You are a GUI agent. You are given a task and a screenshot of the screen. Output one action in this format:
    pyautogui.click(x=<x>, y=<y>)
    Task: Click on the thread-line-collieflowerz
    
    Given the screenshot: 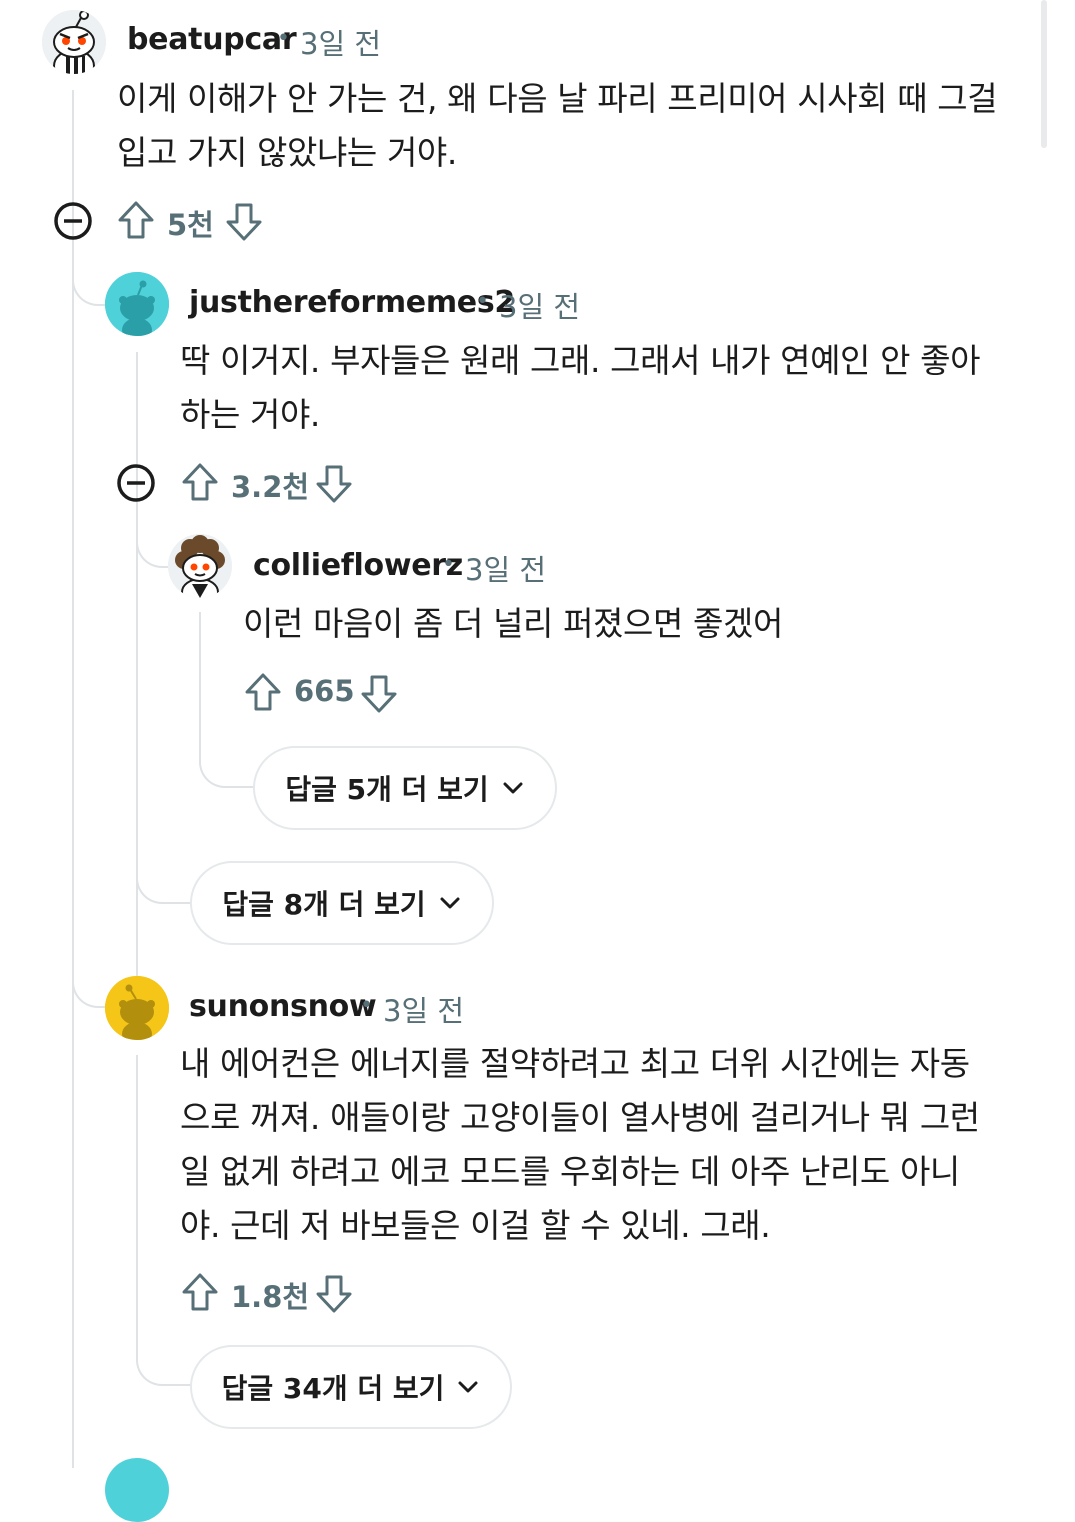 What is the action you would take?
    pyautogui.click(x=200, y=682)
    